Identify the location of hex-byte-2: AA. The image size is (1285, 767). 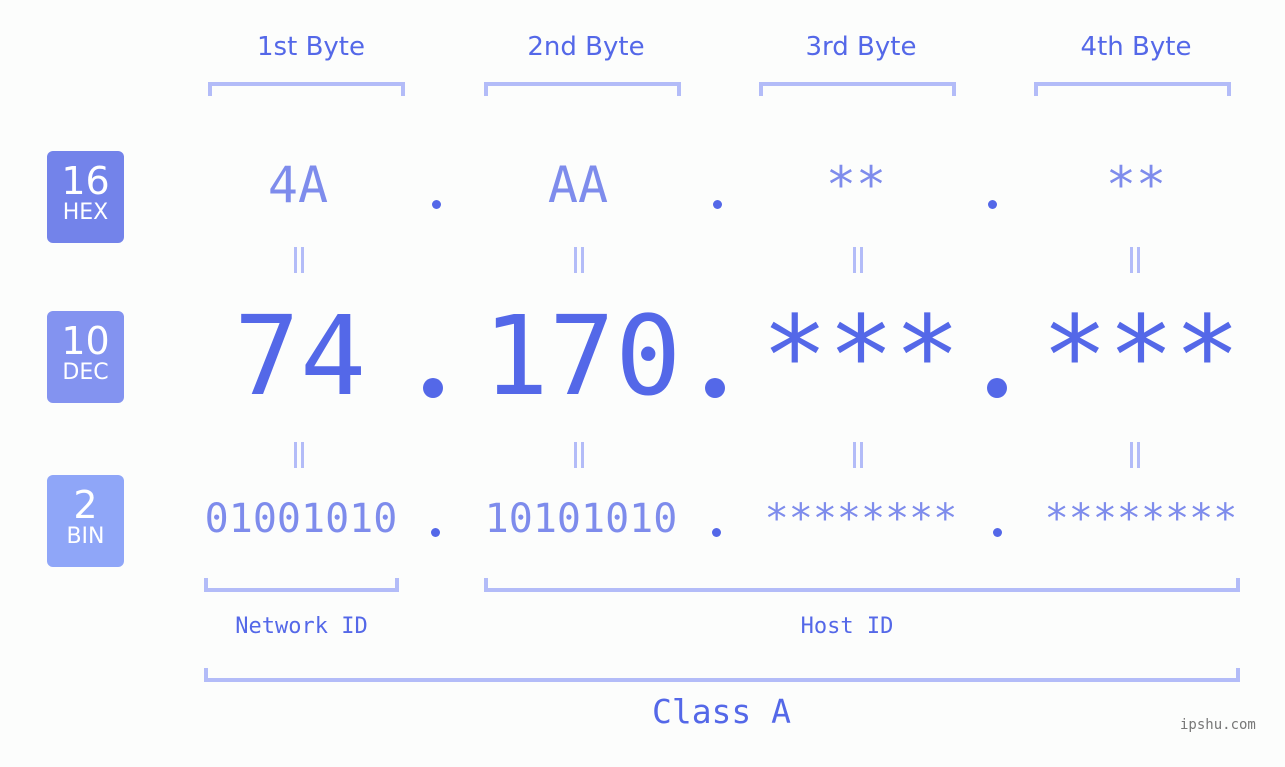
(578, 185).